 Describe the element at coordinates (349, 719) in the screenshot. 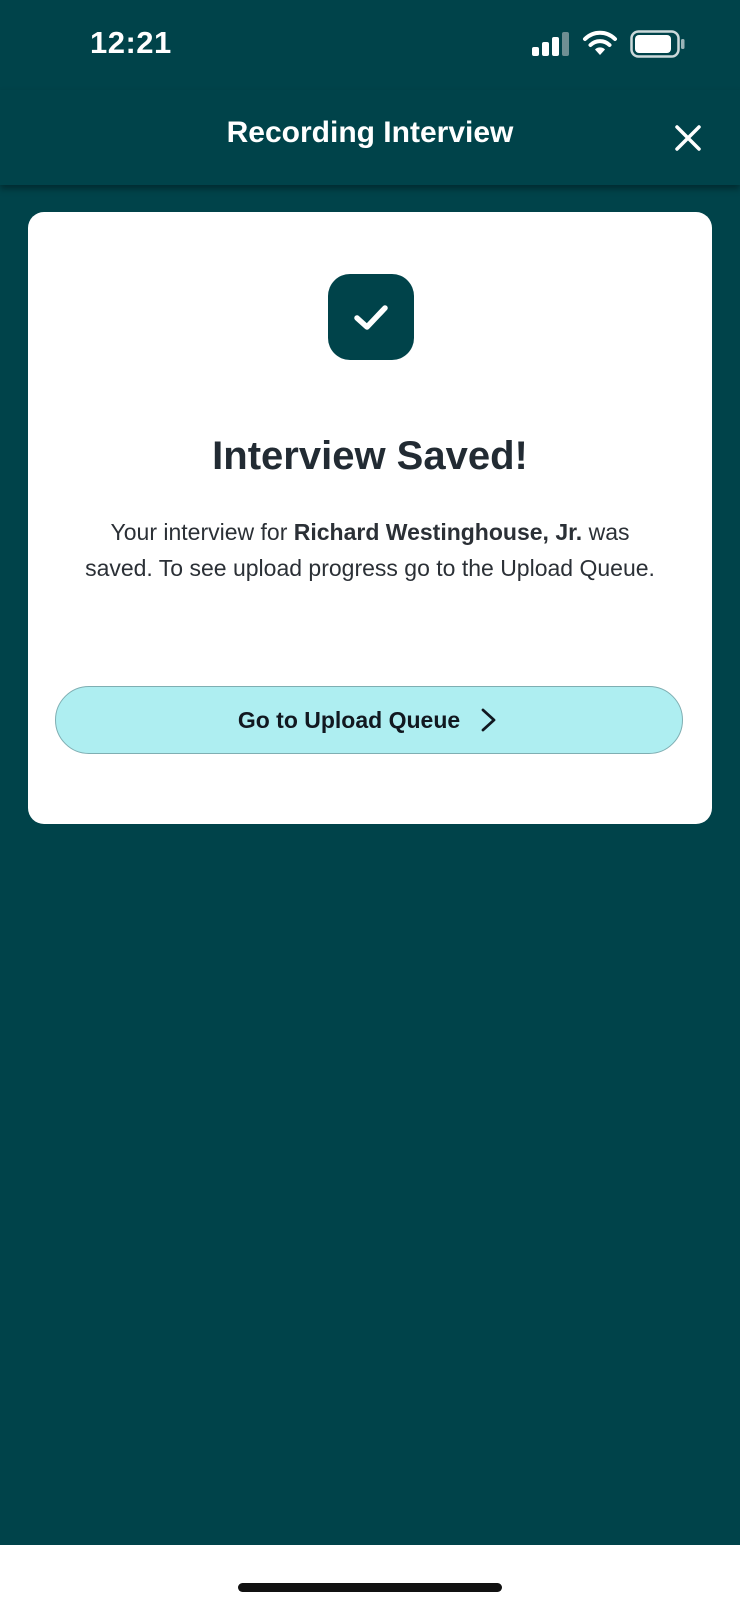

I see `upload-button-label: Go to Upload Queue` at that location.